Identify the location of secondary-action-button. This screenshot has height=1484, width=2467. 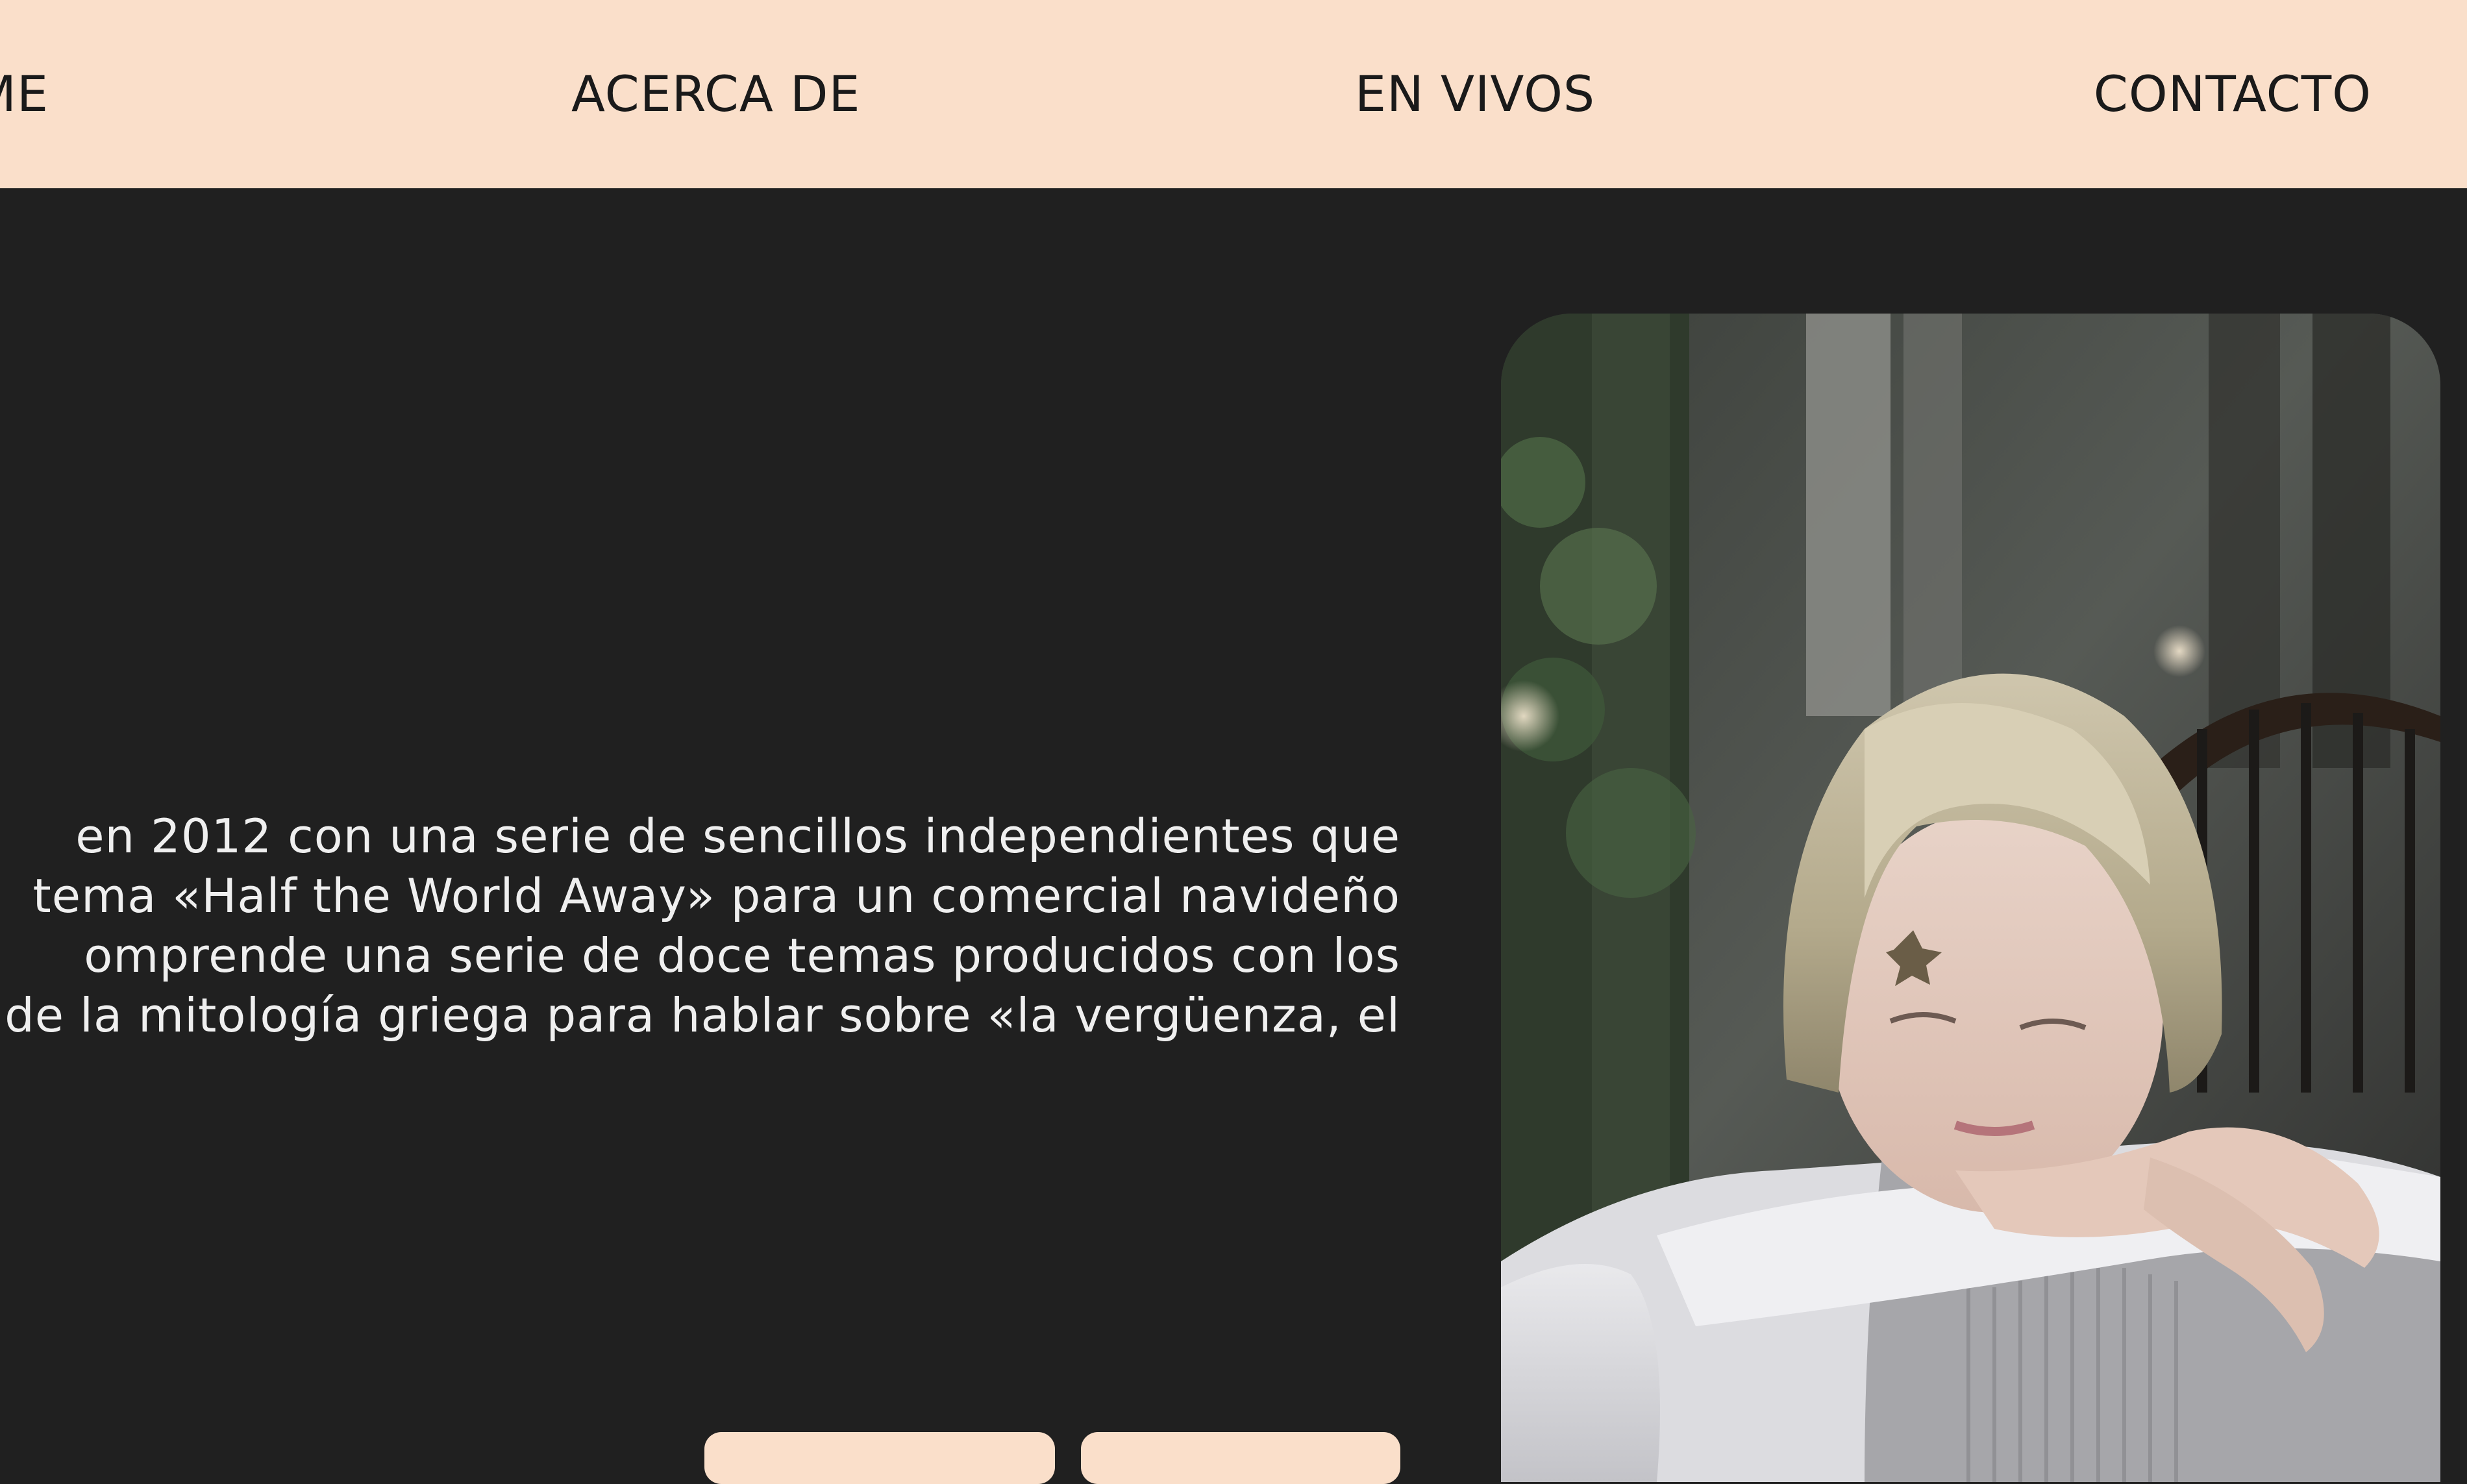
(1240, 1458).